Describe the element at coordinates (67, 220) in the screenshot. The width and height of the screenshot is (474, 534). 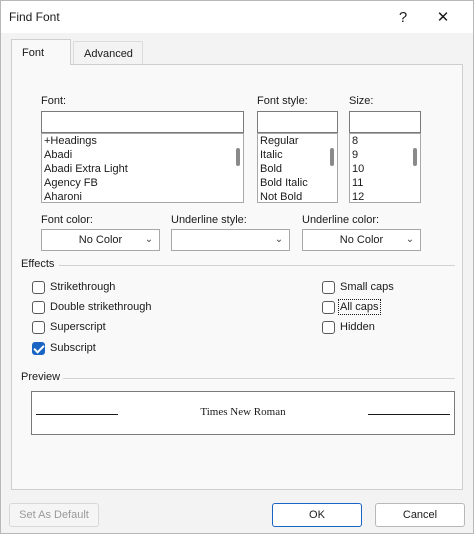
I see `font-color-label: Font color:` at that location.